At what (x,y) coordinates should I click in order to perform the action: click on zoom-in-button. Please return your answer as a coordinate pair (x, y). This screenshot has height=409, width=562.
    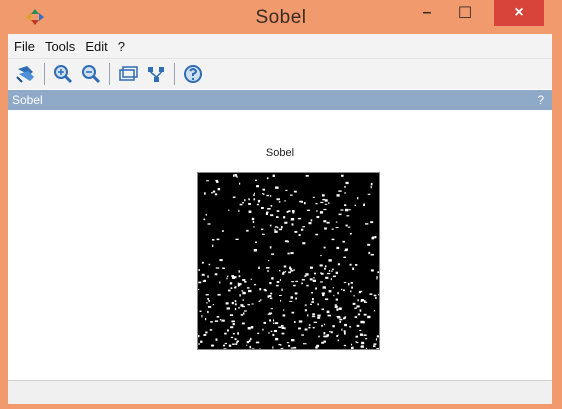
    Looking at the image, I should click on (63, 74).